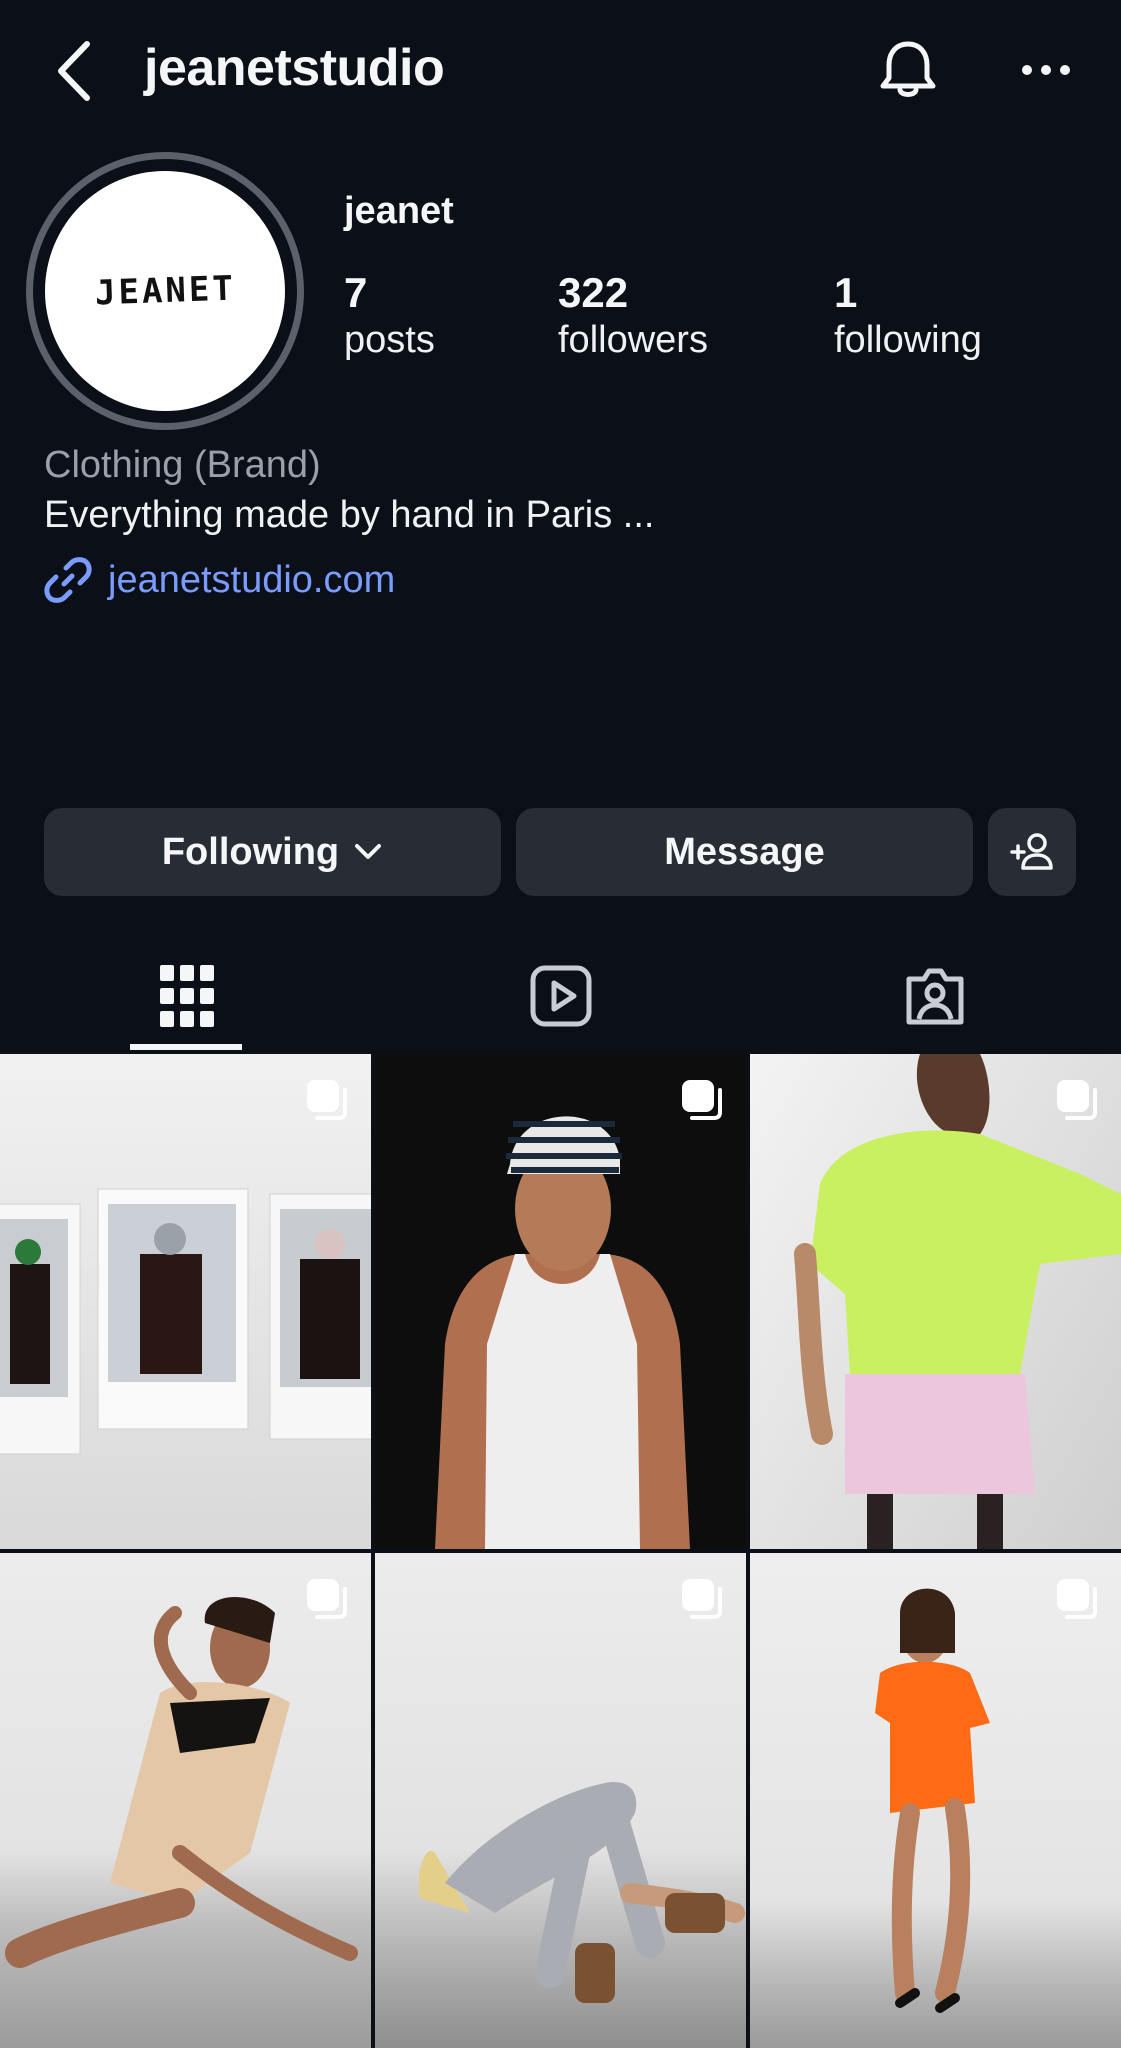 Image resolution: width=1121 pixels, height=2048 pixels. Describe the element at coordinates (356, 292) in the screenshot. I see `posts-count: 7` at that location.